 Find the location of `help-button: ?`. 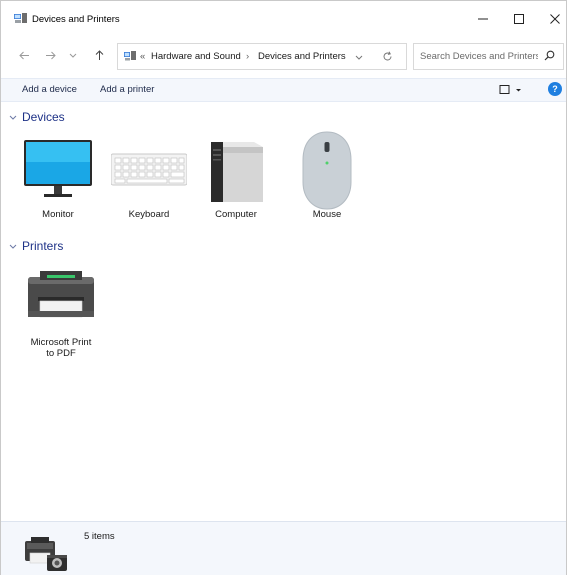

help-button: ? is located at coordinates (555, 89).